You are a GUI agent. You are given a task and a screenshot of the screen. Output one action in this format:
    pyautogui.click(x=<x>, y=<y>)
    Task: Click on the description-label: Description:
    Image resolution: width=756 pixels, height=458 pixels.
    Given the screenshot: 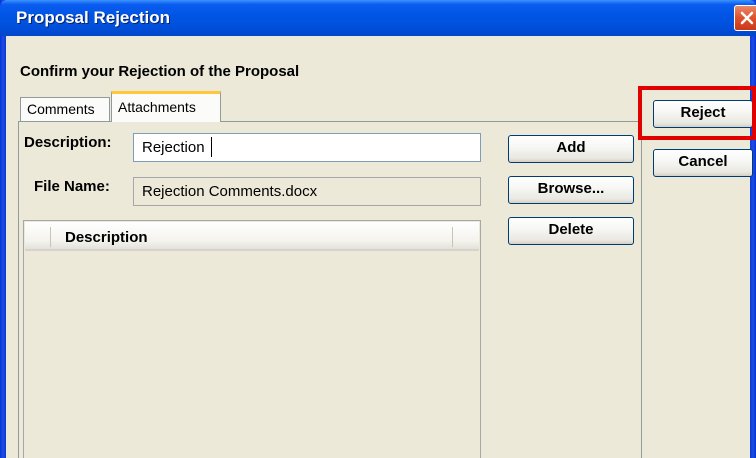 What is the action you would take?
    pyautogui.click(x=68, y=142)
    